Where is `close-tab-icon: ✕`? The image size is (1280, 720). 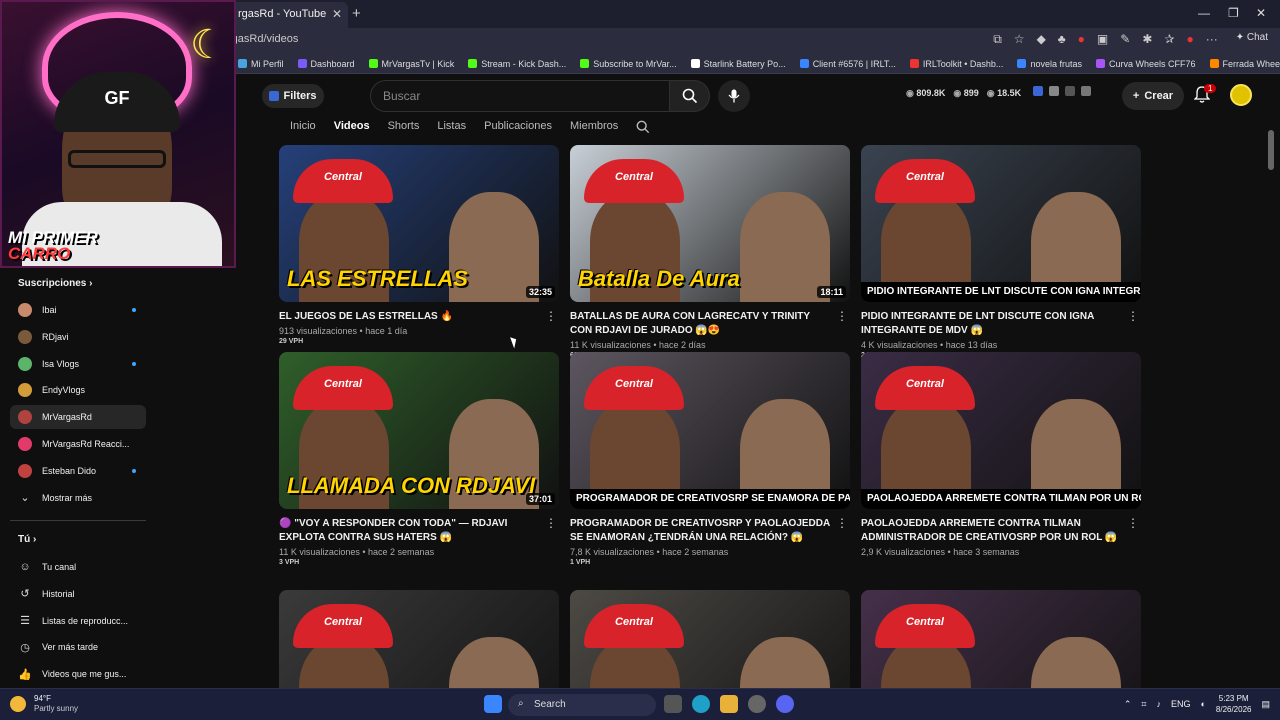 close-tab-icon: ✕ is located at coordinates (337, 14).